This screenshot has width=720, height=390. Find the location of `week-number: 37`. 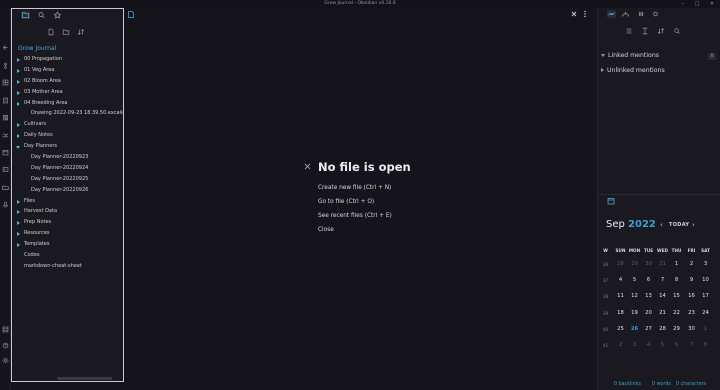

week-number: 37 is located at coordinates (605, 280).